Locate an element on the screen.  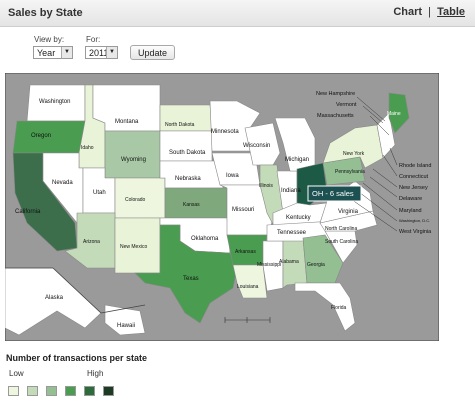
state-label: Montana is located at coordinates (127, 122).